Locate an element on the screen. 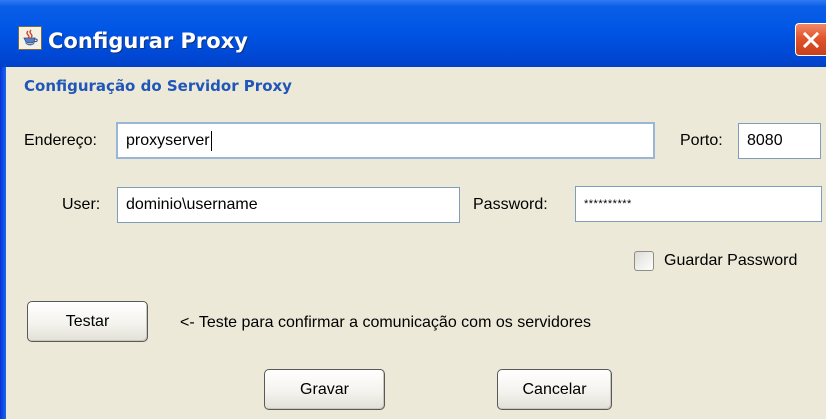  port-input: 8080 is located at coordinates (779, 141).